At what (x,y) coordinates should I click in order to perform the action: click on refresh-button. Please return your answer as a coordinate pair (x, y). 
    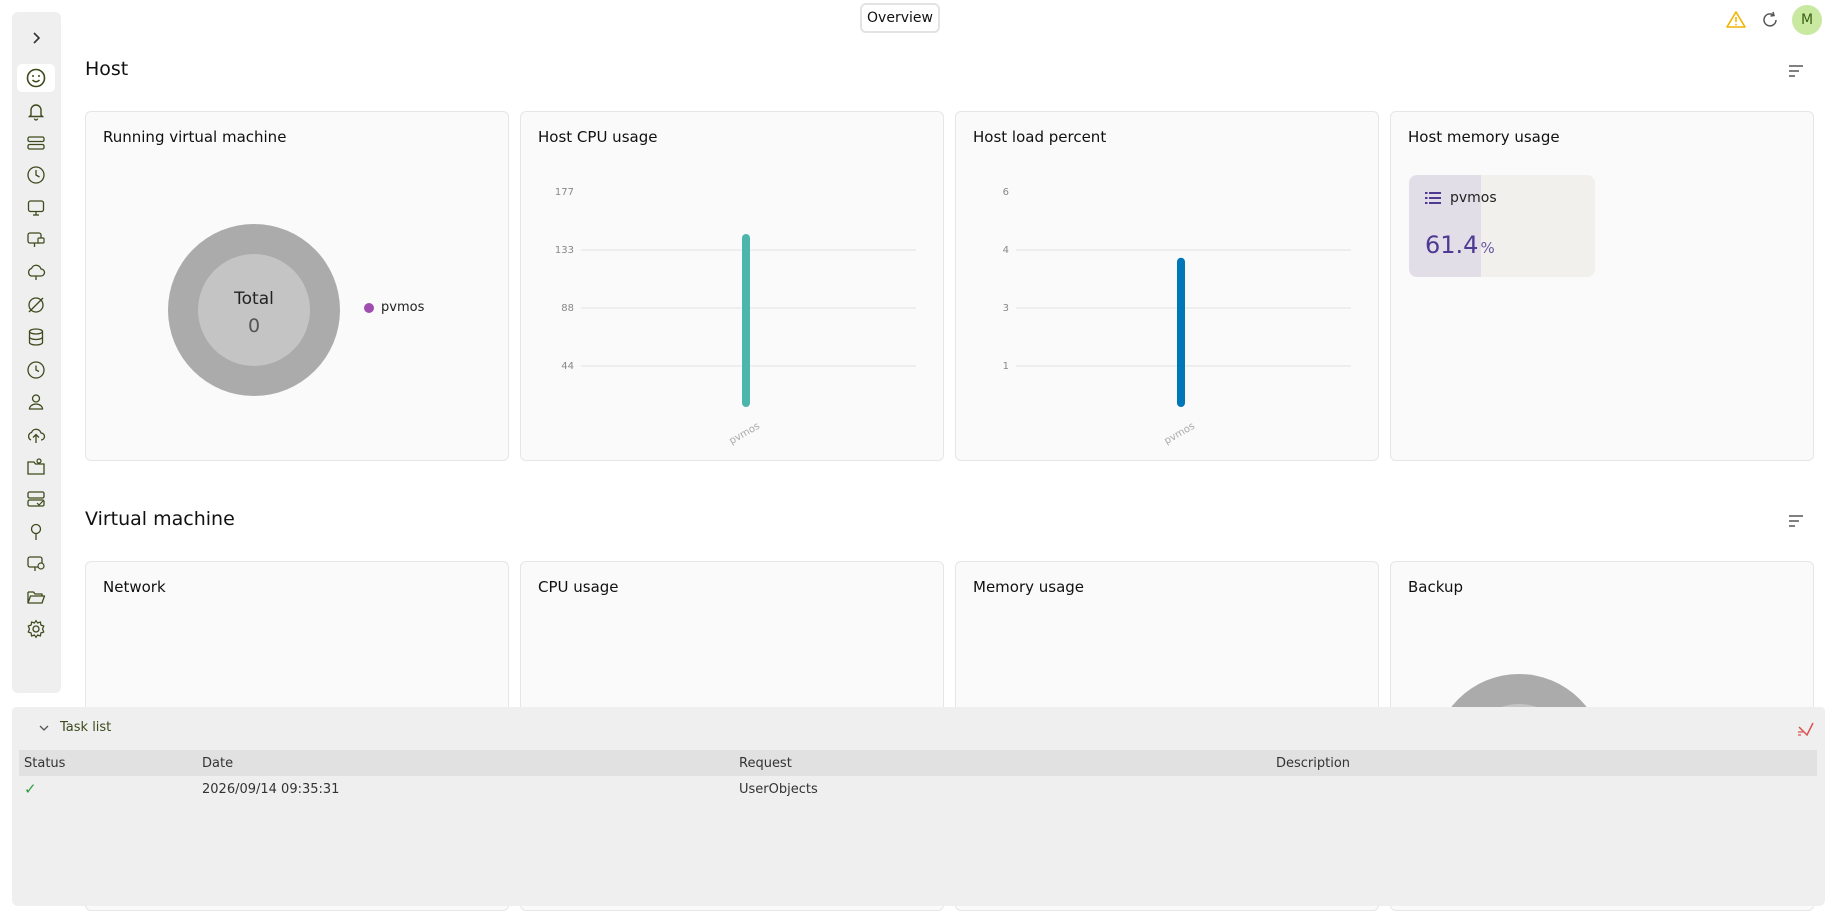
    Looking at the image, I should click on (1770, 20).